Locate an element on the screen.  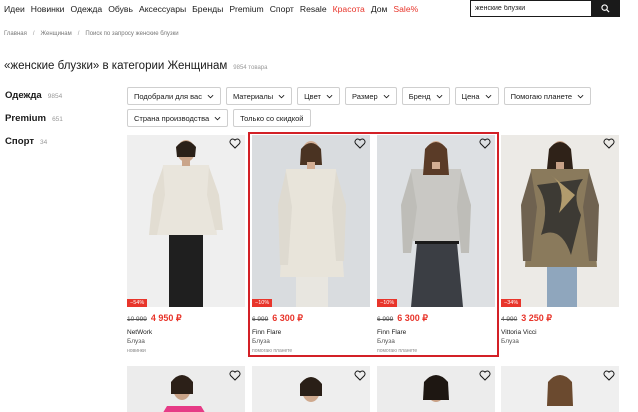
search-button is located at coordinates (605, 8).